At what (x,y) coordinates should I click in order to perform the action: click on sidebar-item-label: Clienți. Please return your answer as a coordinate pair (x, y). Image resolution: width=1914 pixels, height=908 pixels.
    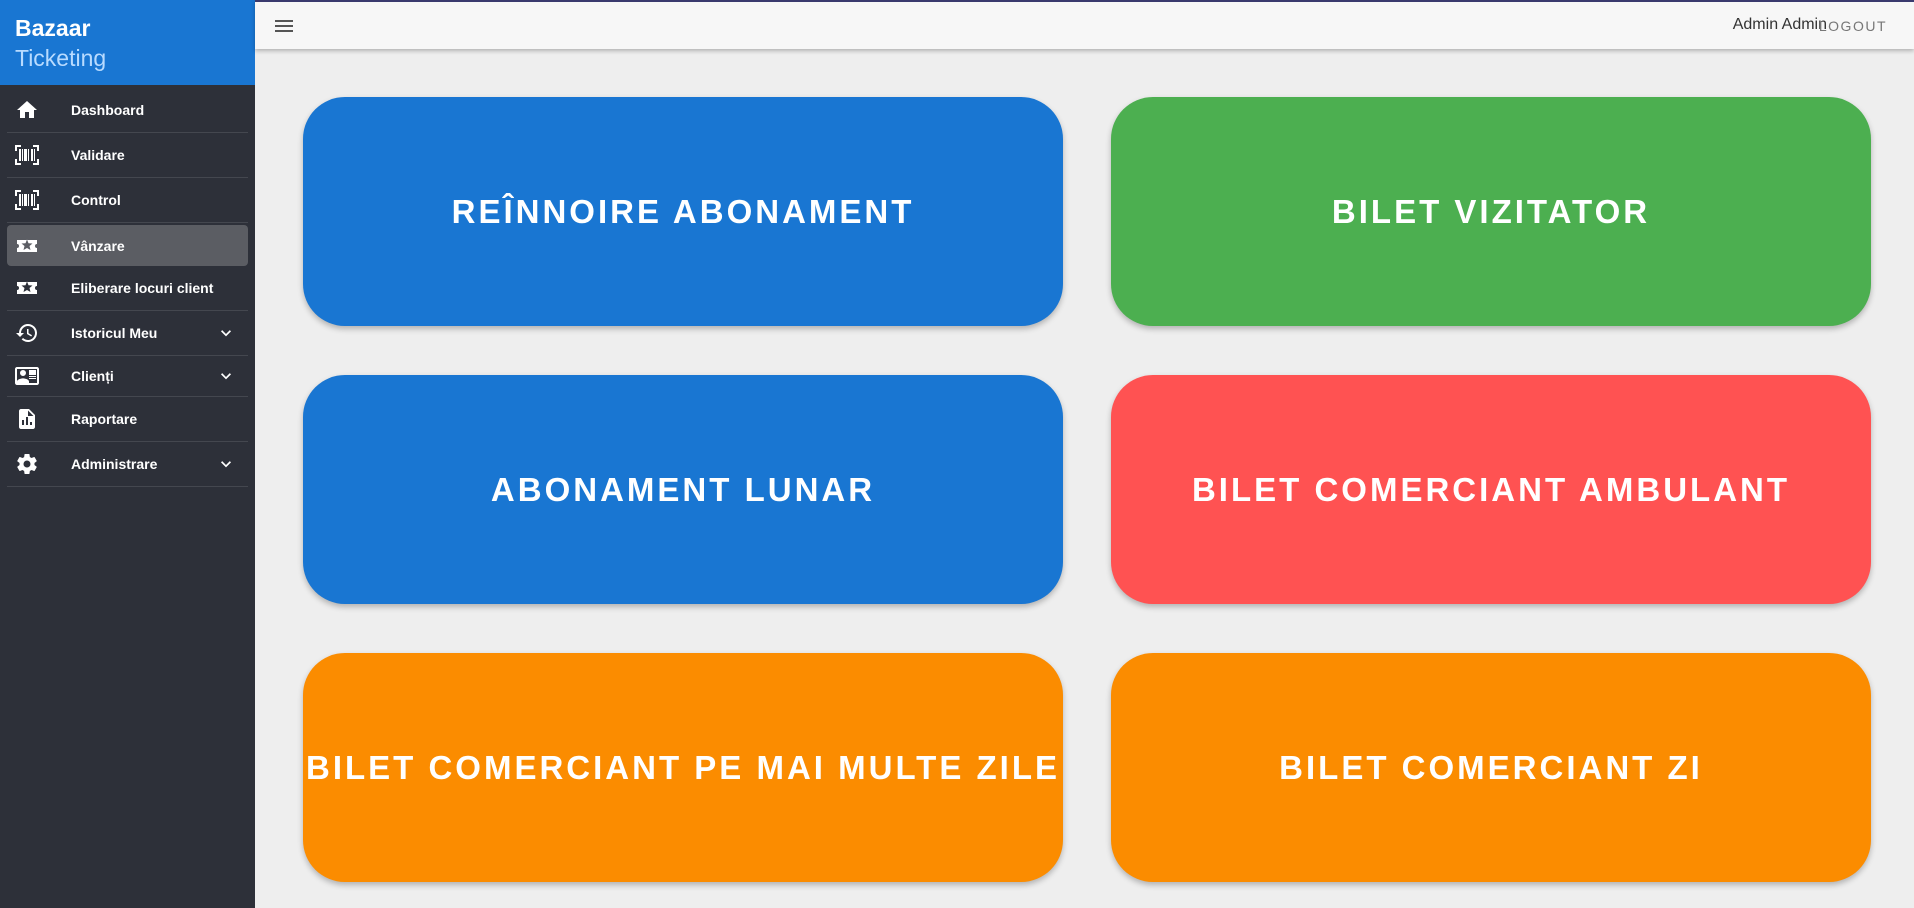
    Looking at the image, I should click on (92, 376).